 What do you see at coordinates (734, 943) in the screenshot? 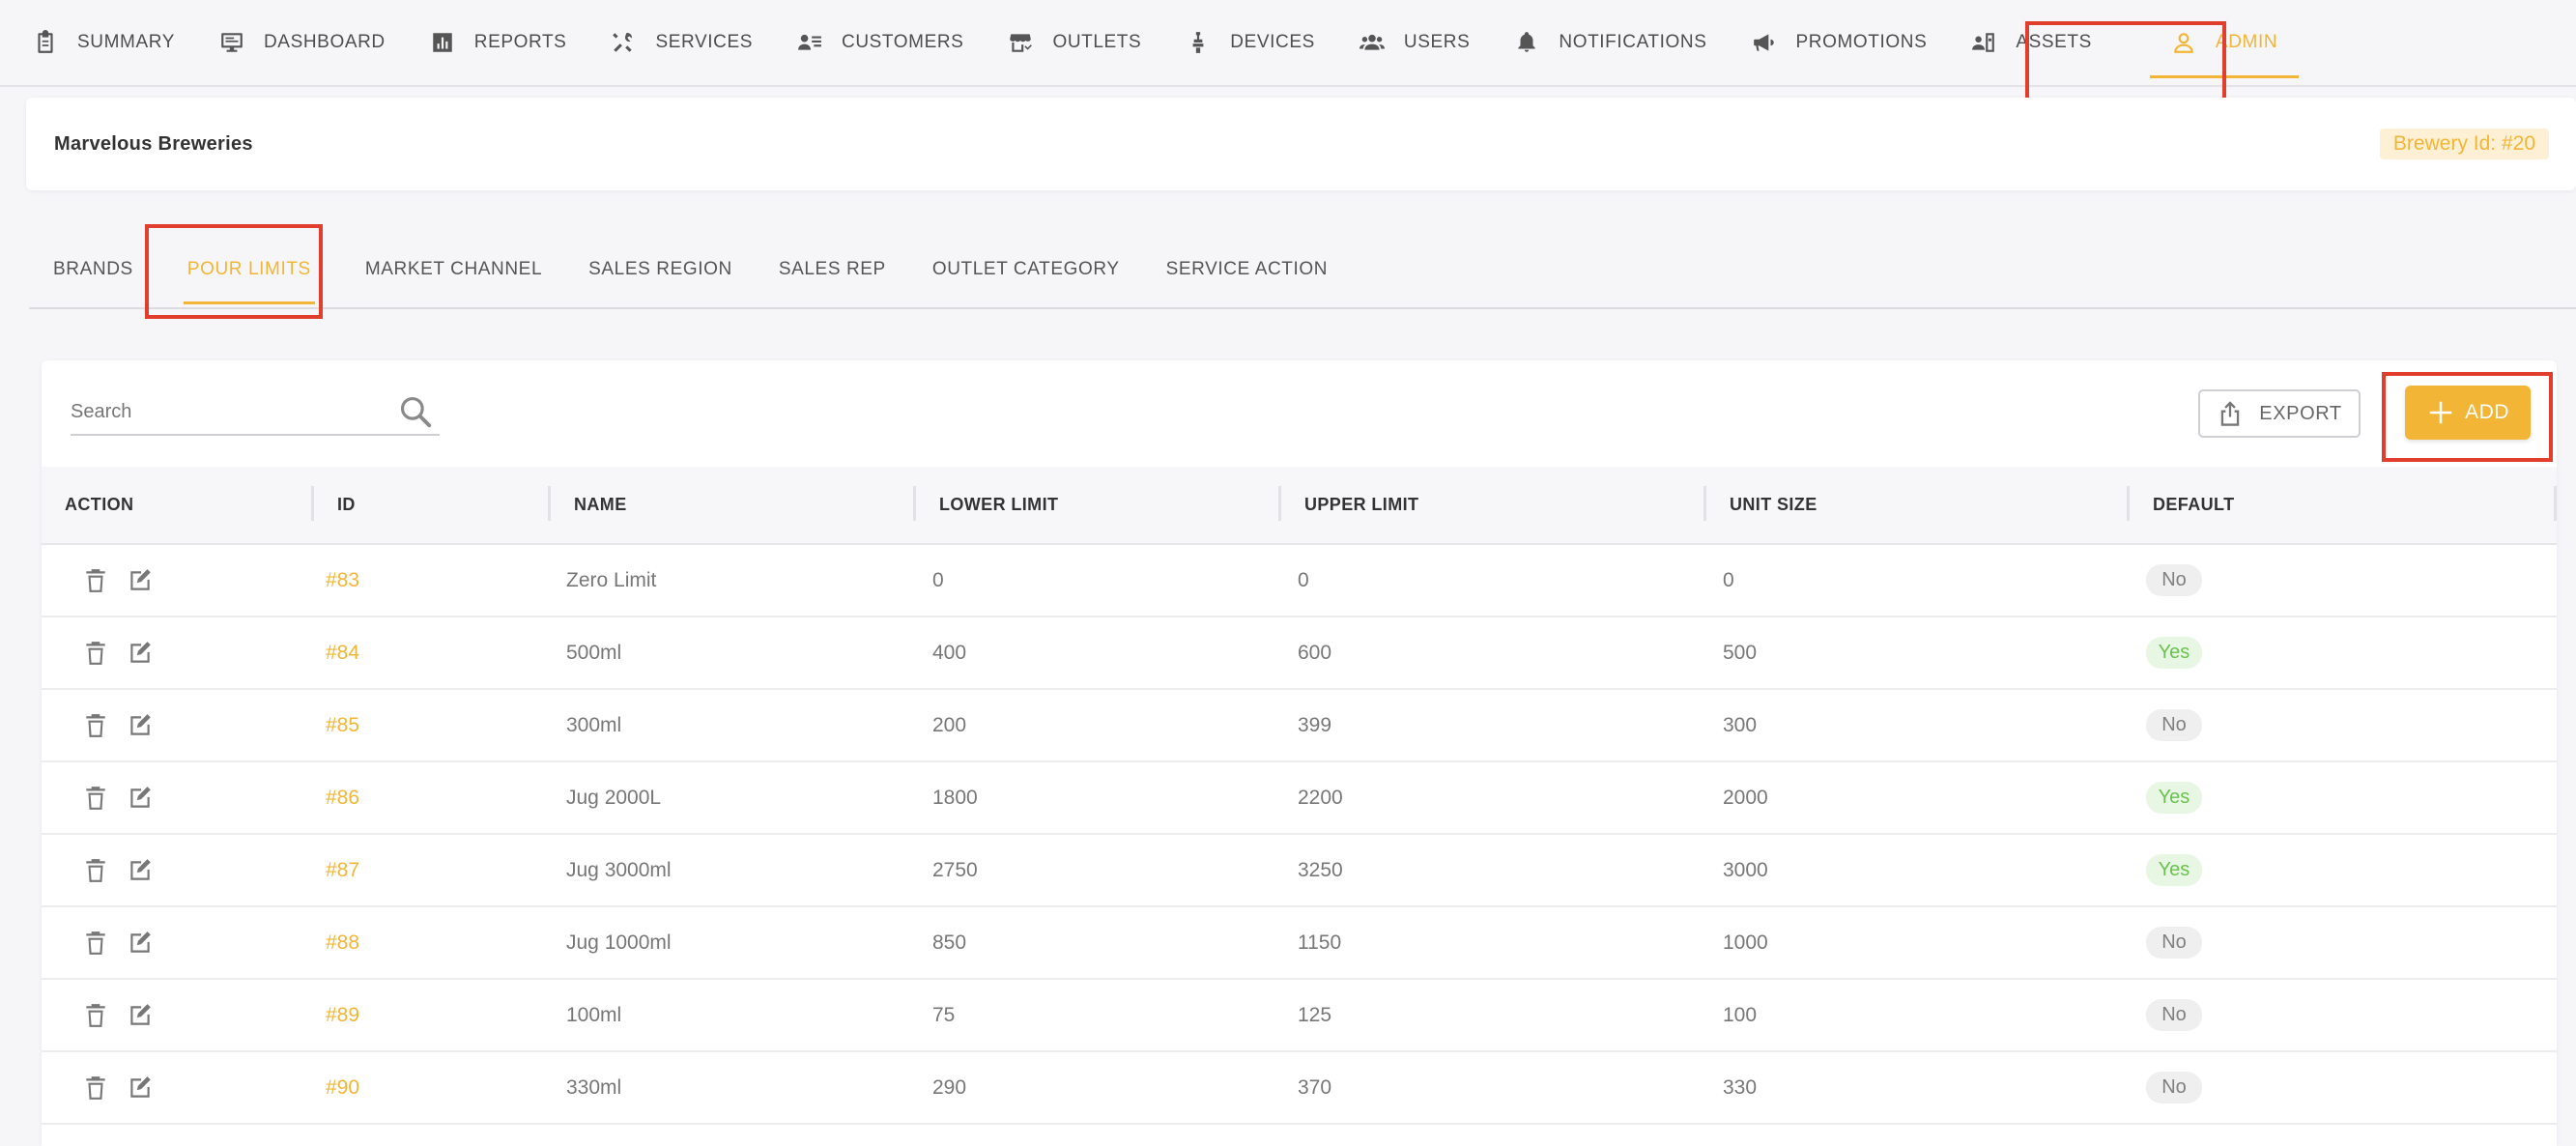
I see `row-name: Jug 1000ml` at bounding box center [734, 943].